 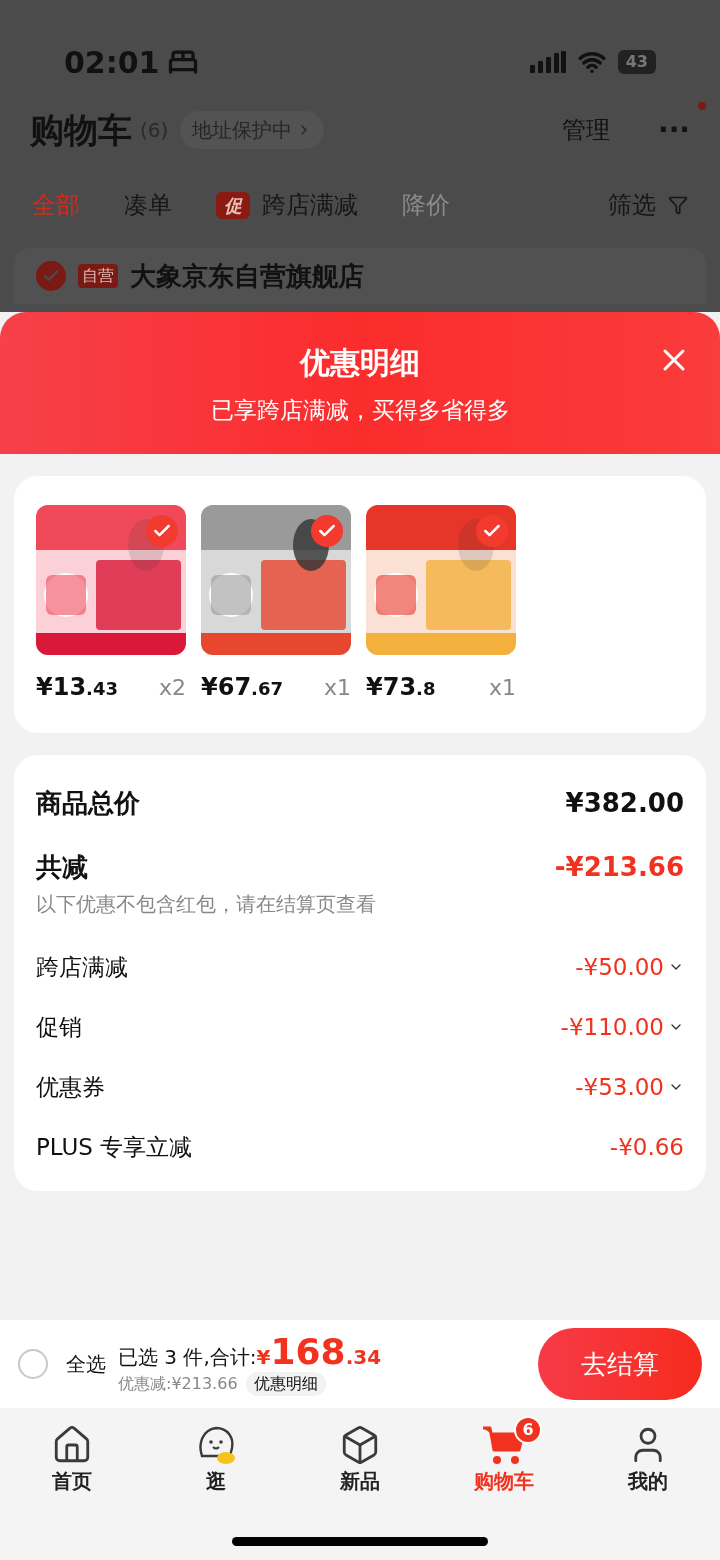 What do you see at coordinates (648, 1458) in the screenshot?
I see `tab-bar-item: 我的` at bounding box center [648, 1458].